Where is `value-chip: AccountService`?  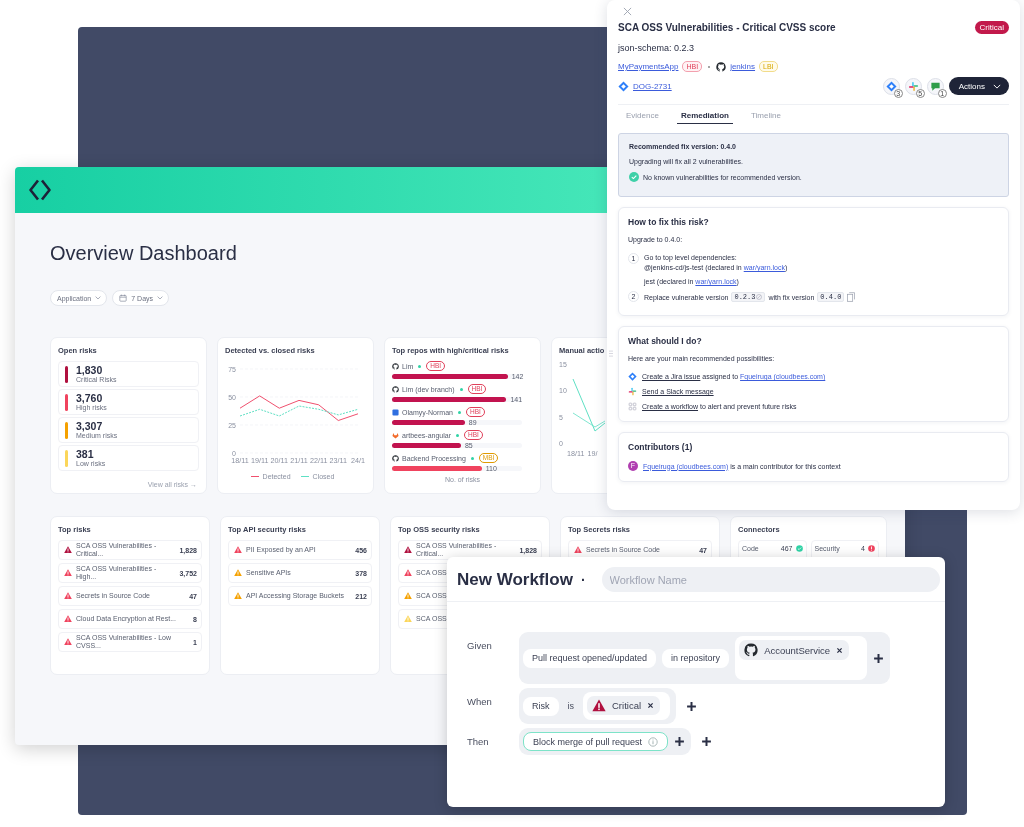 value-chip: AccountService is located at coordinates (794, 650).